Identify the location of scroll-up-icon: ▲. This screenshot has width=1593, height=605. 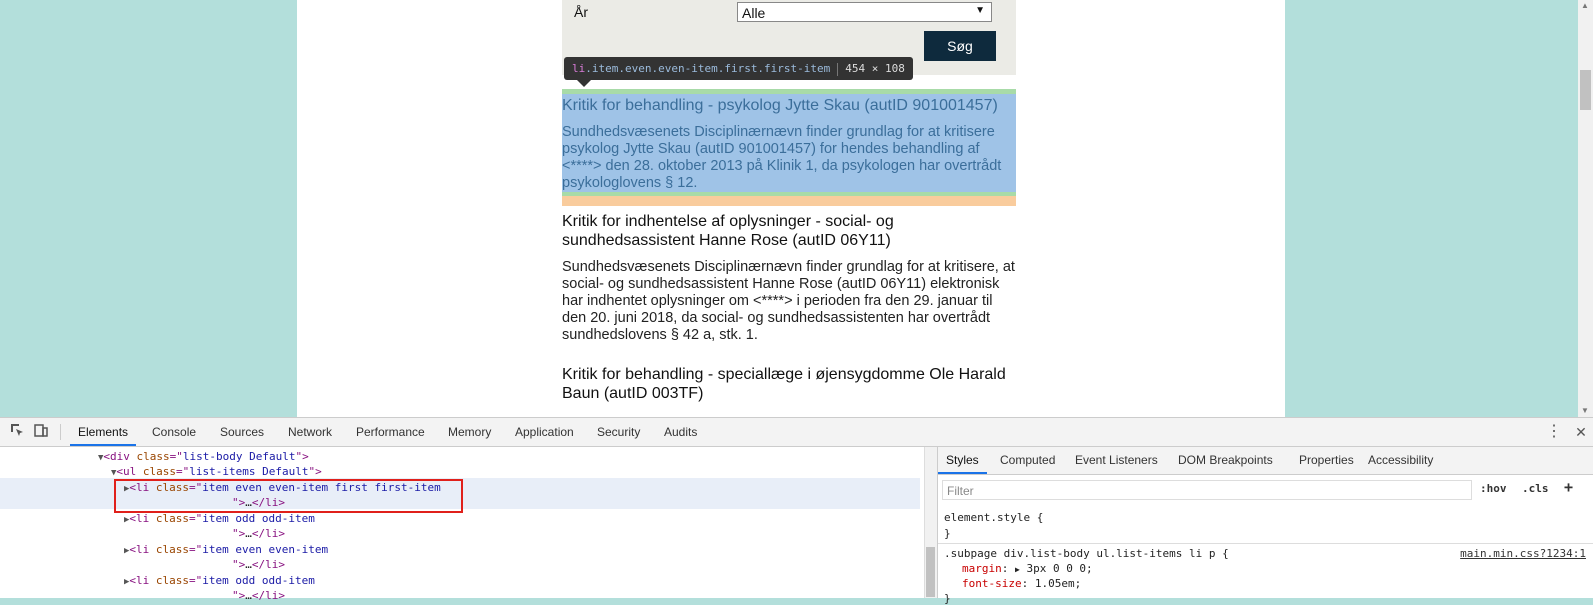
(1585, 5).